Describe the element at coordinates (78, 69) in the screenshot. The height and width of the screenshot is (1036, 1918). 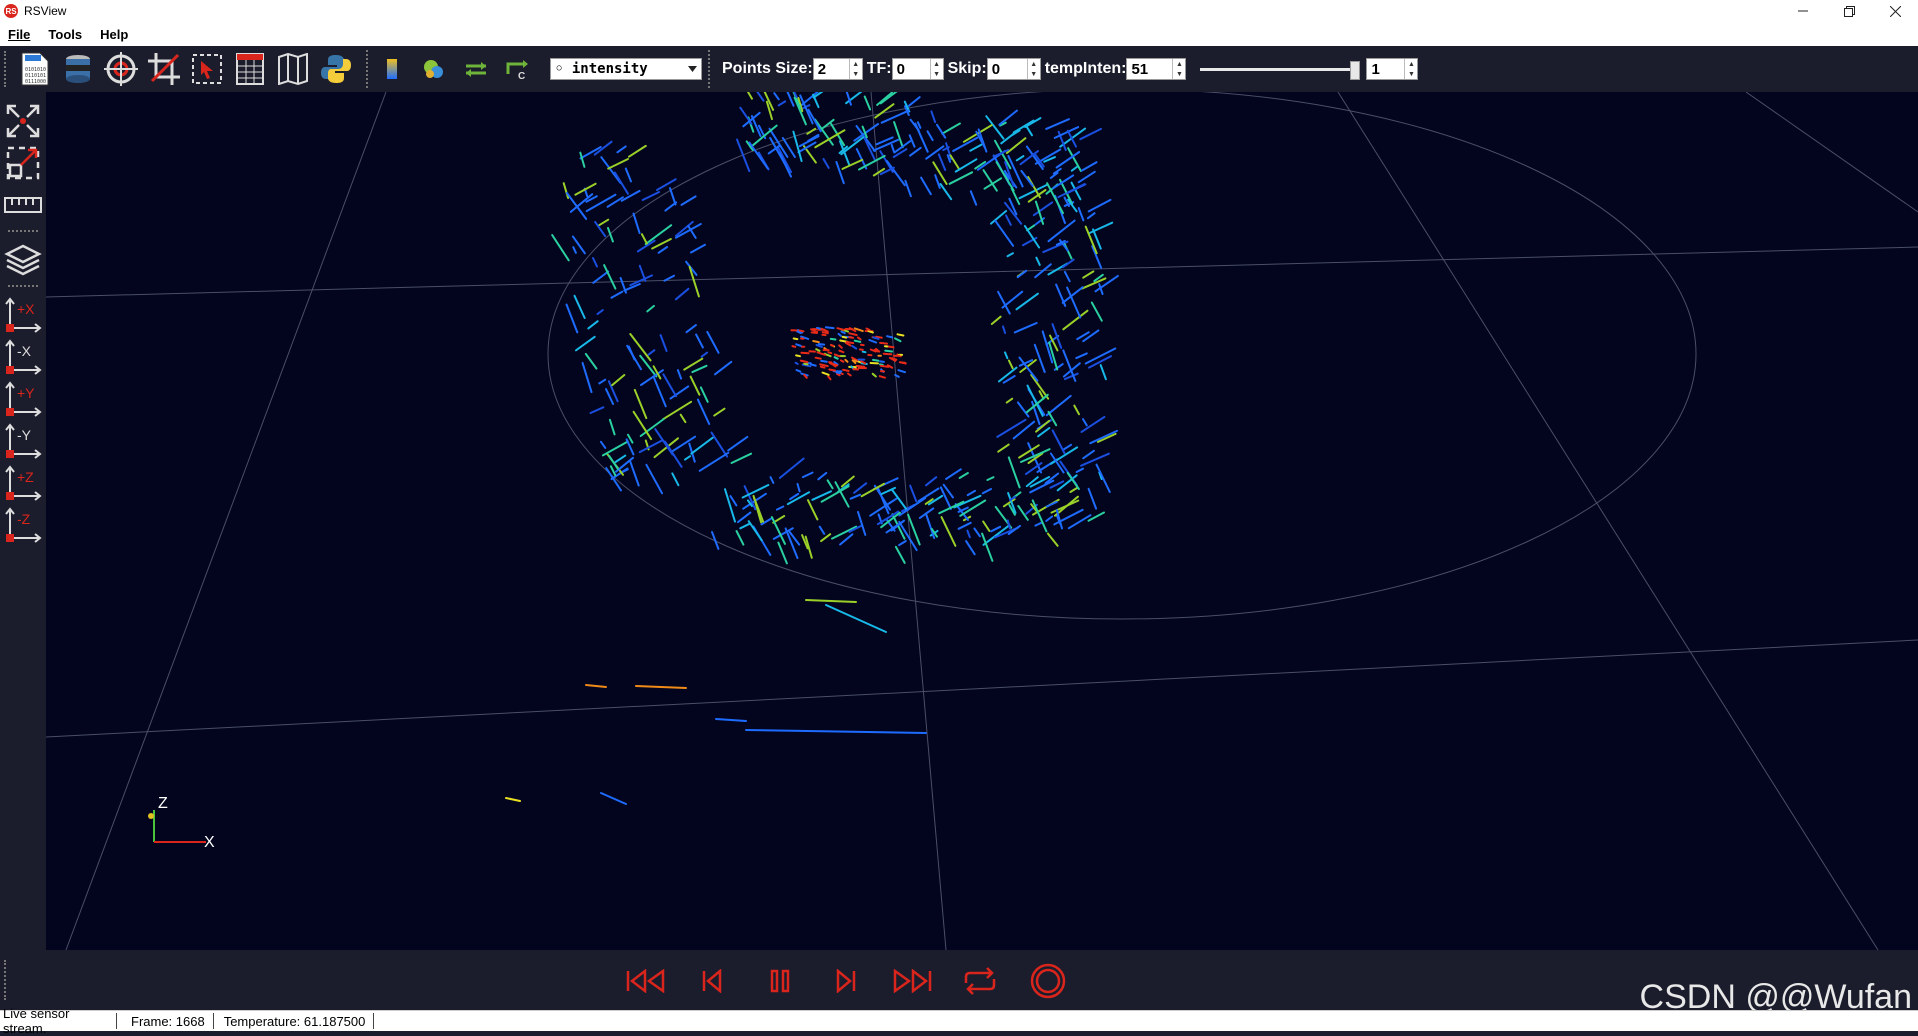
I see `sensor-stream-button` at that location.